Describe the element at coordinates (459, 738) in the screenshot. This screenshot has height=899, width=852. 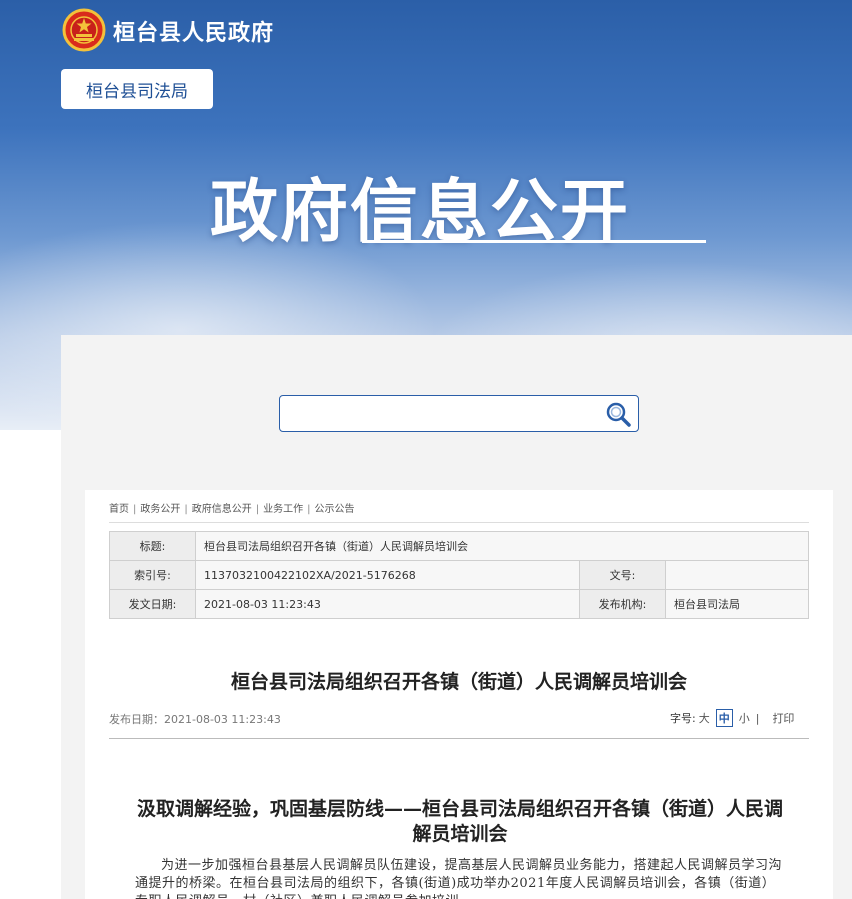
I see `article-divider` at that location.